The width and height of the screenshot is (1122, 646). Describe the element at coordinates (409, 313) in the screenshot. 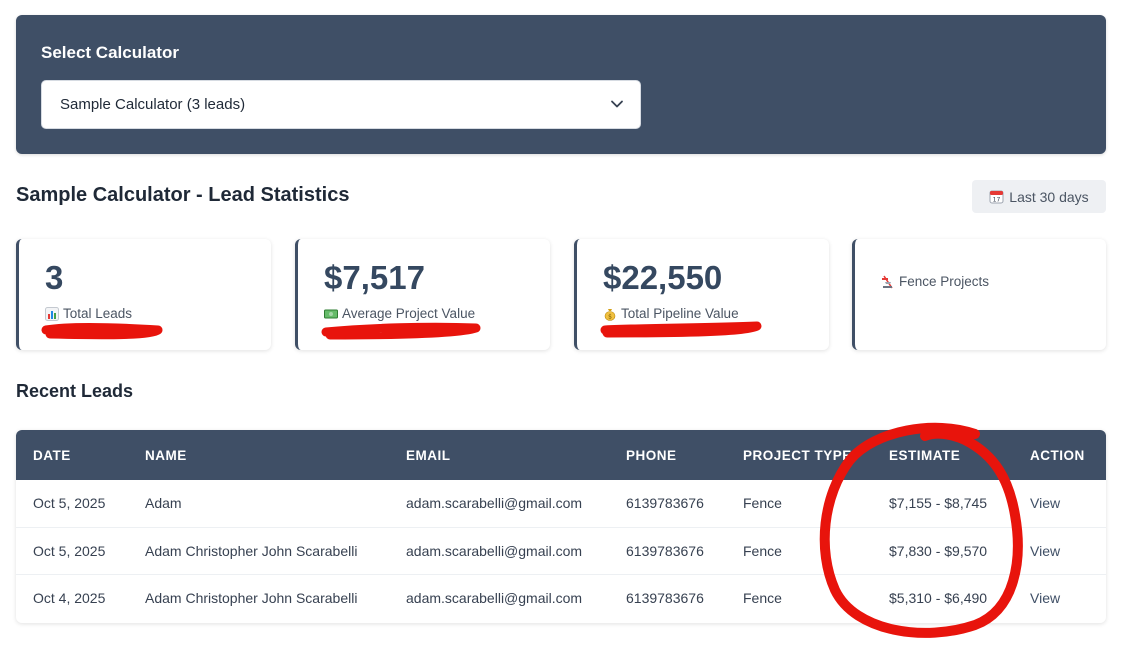

I see `stat-label-text: Average Project Value` at that location.